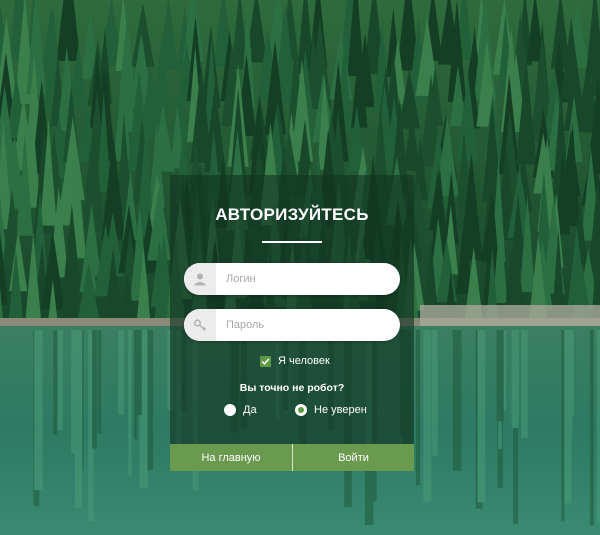 This screenshot has width=600, height=535. I want to click on radio-option-unsure: Не уверен, so click(331, 410).